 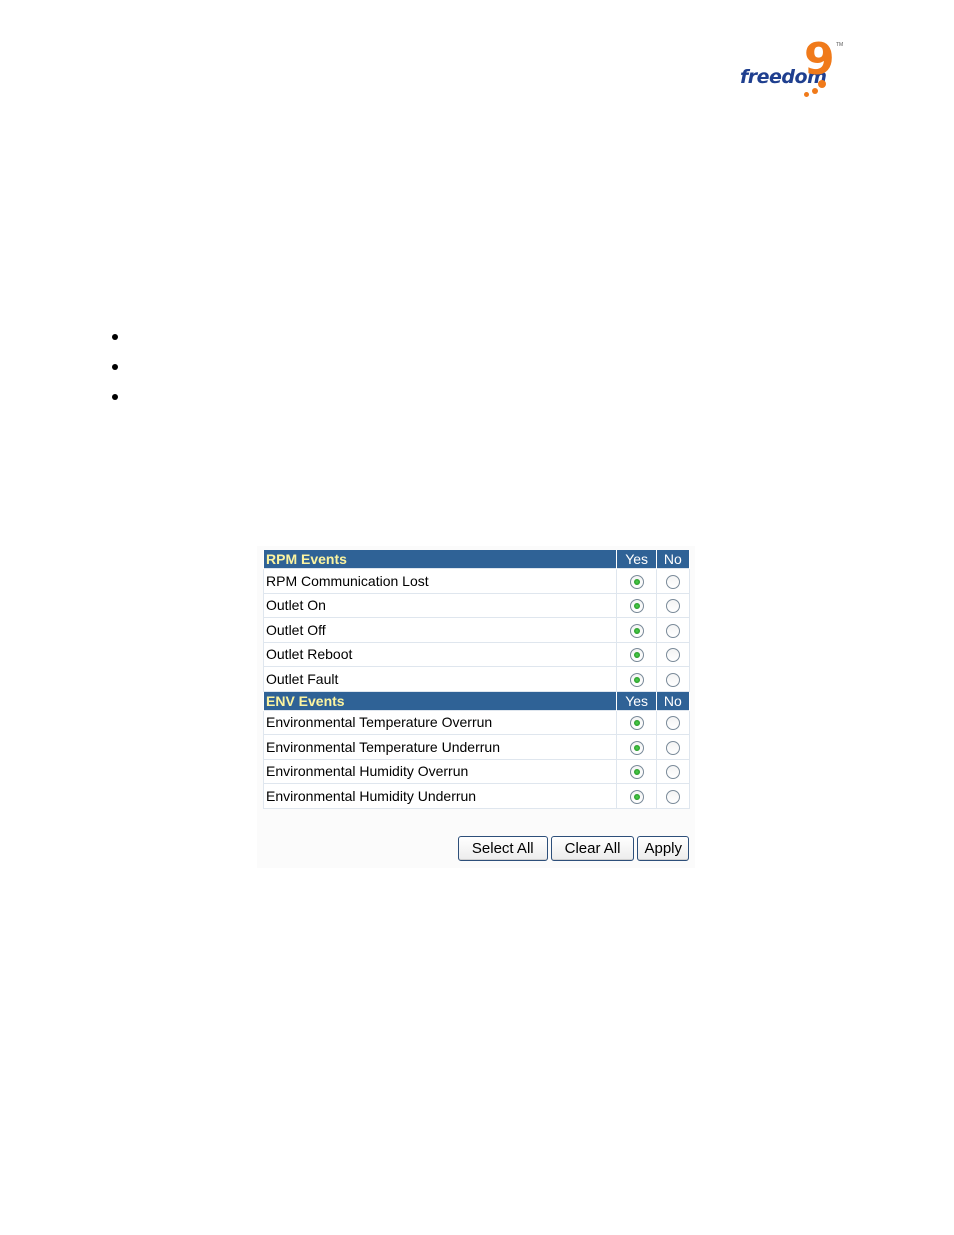 I want to click on event-label: Outlet Reboot, so click(x=440, y=654).